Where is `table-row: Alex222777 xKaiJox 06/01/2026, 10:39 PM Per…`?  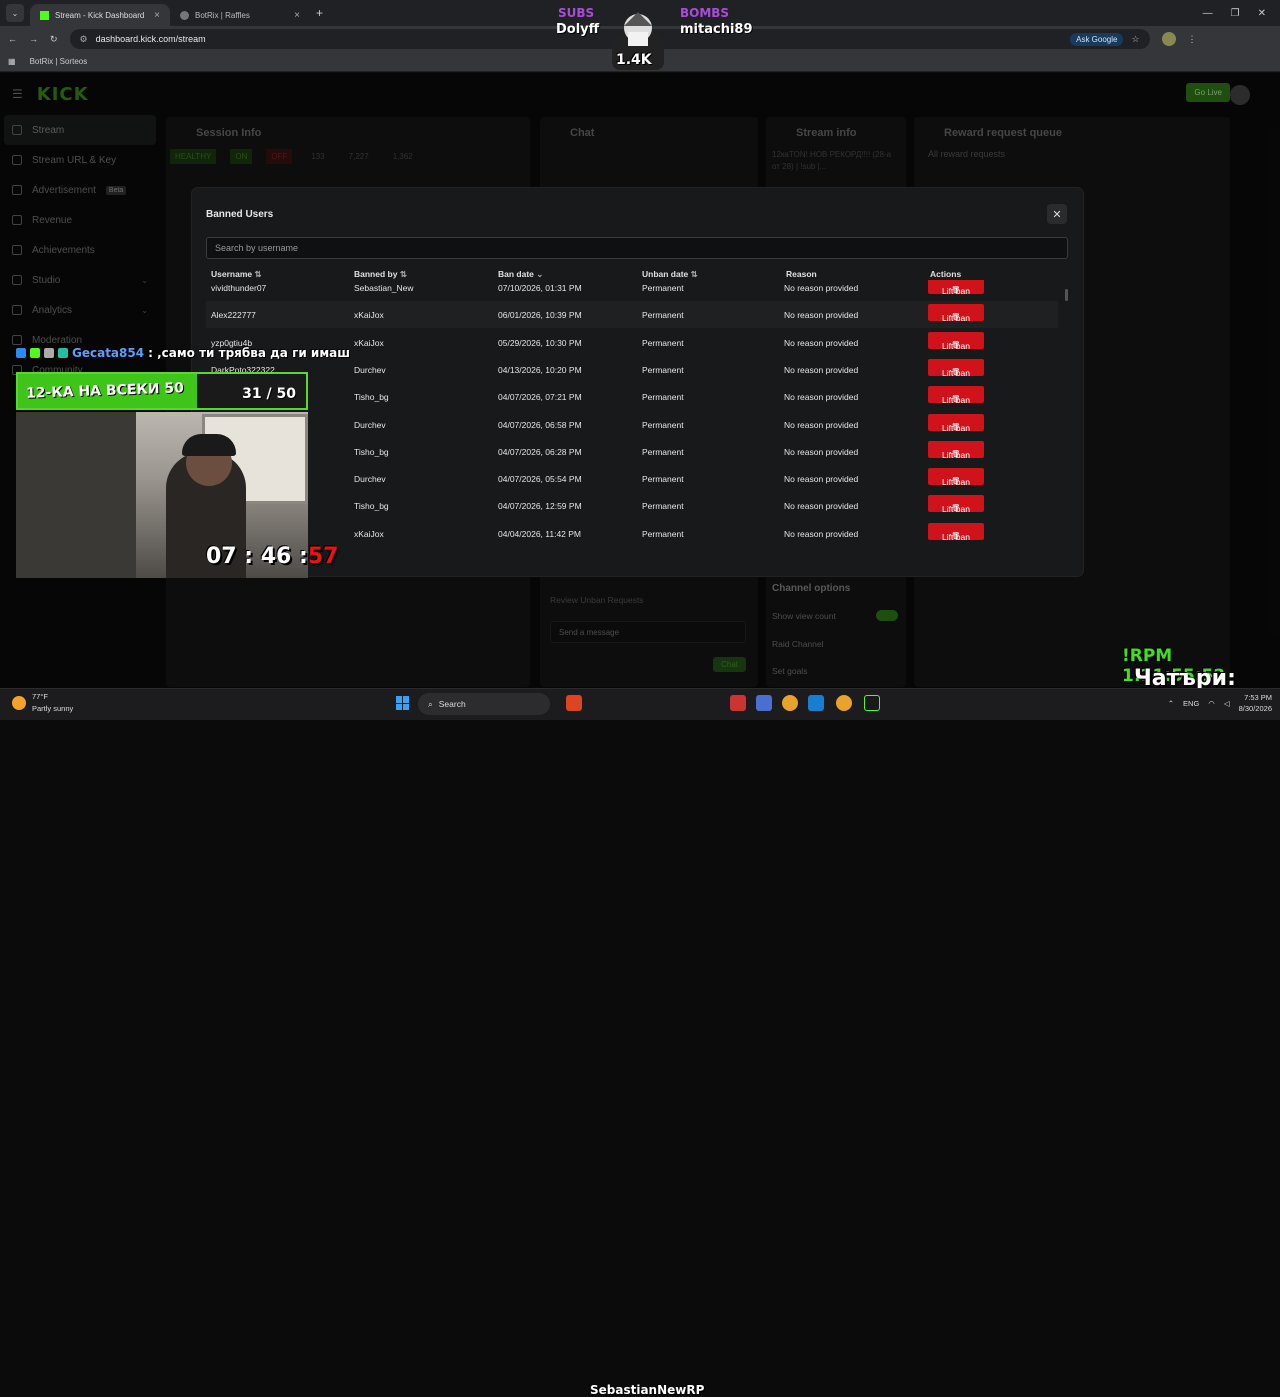 table-row: Alex222777 xKaiJox 06/01/2026, 10:39 PM Per… is located at coordinates (632, 315).